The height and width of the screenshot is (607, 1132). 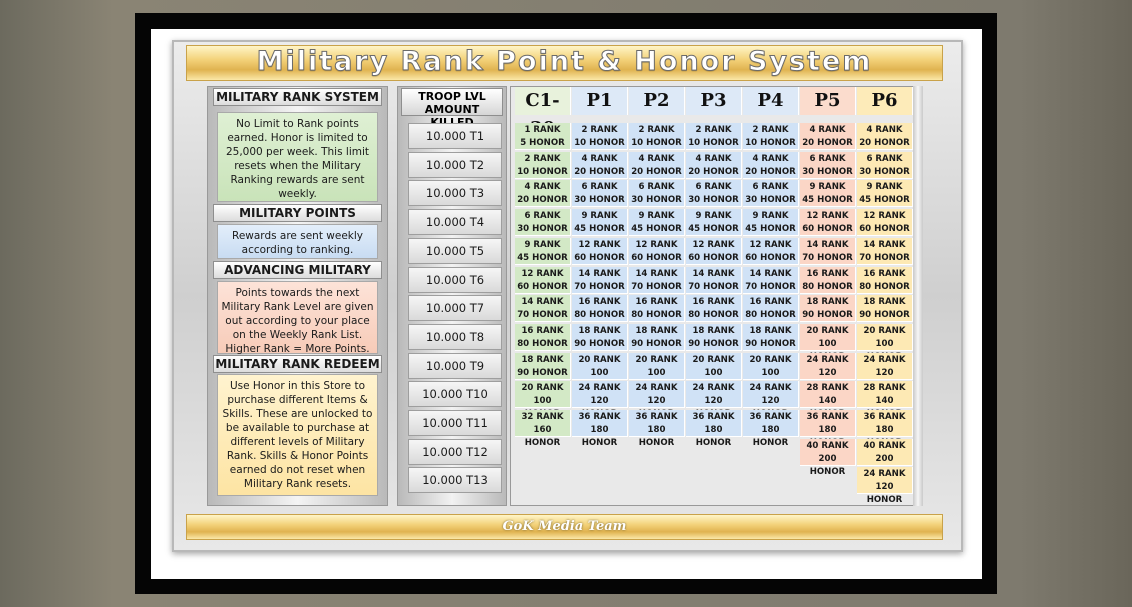 I want to click on reward-cell: 32 RANK 160 HONOR, so click(x=543, y=429).